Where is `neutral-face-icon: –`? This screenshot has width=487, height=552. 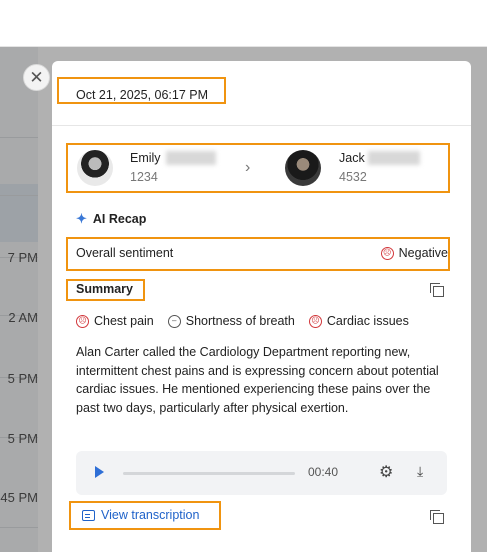 neutral-face-icon: – is located at coordinates (174, 321).